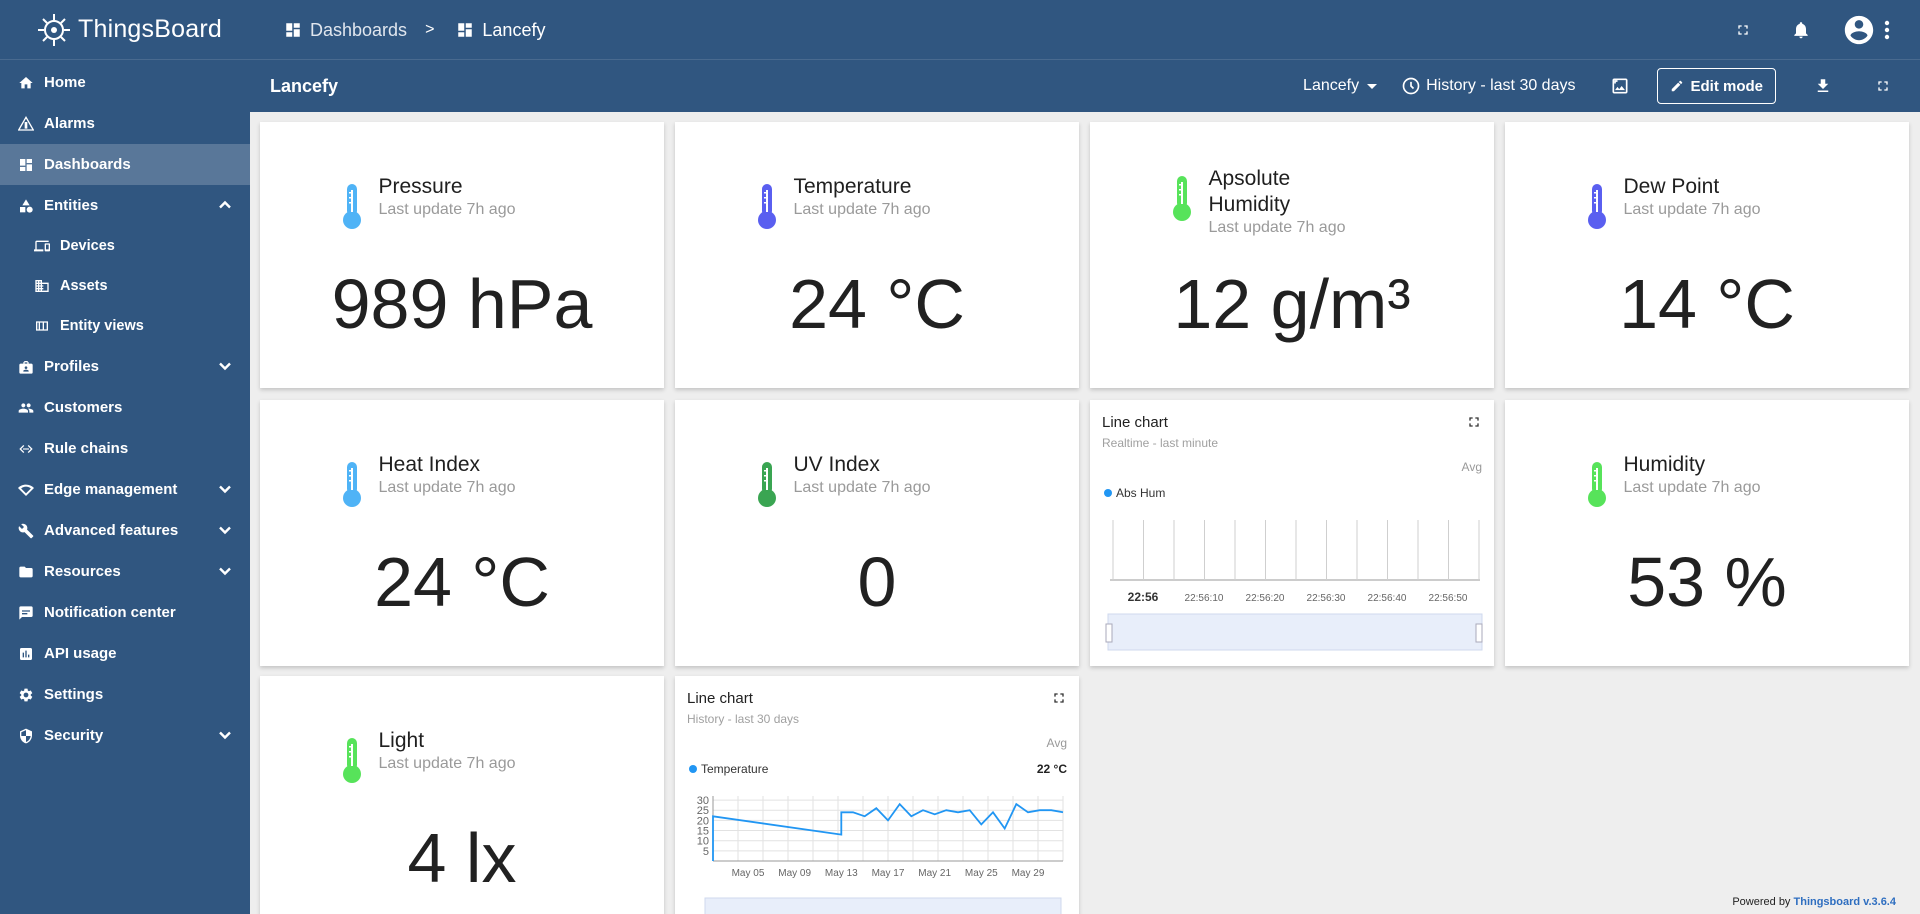 The image size is (1920, 914). What do you see at coordinates (462, 533) in the screenshot?
I see `value-card-heat-index: Heat Index Last update 7h ago 24 °C` at bounding box center [462, 533].